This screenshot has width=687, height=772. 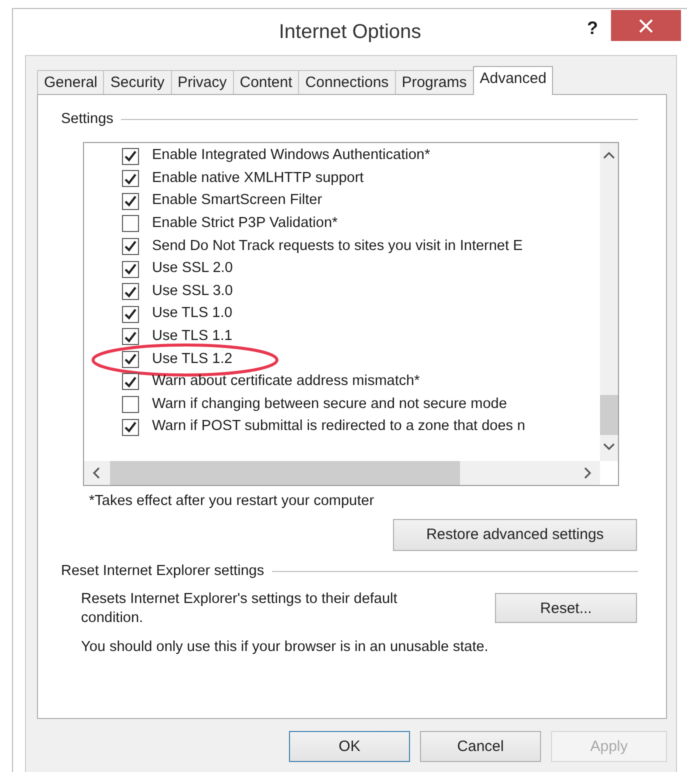 What do you see at coordinates (192, 314) in the screenshot?
I see `setting-label: Use TLS 1.0` at bounding box center [192, 314].